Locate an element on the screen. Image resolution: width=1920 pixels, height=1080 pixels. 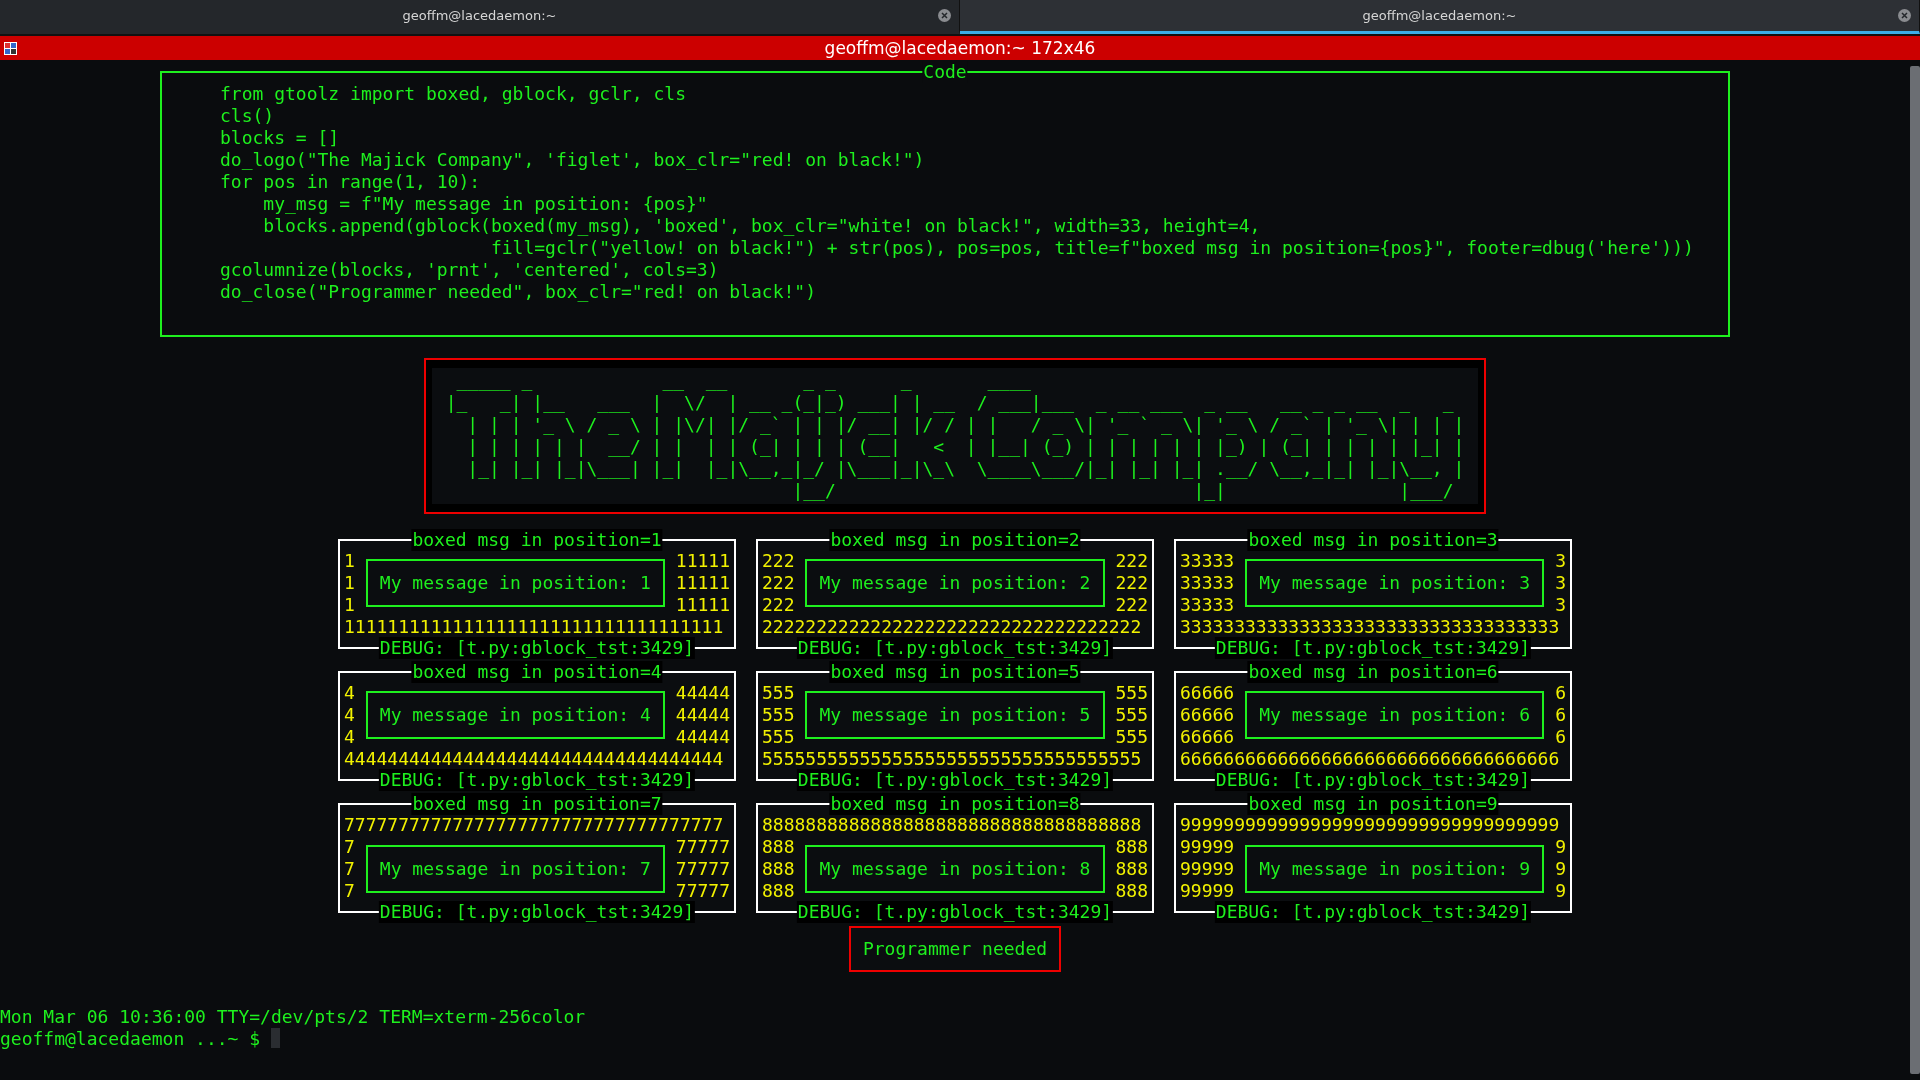
message-box: My message in position: 4 is located at coordinates (515, 715).